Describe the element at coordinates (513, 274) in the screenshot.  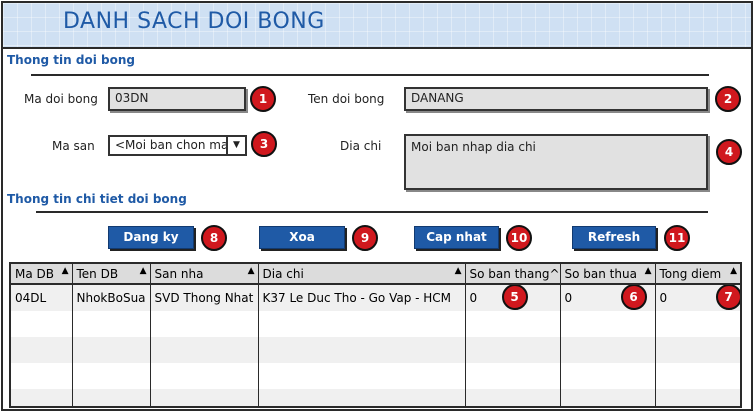
I see `column-header-so-ban-thang: So ban thang^` at that location.